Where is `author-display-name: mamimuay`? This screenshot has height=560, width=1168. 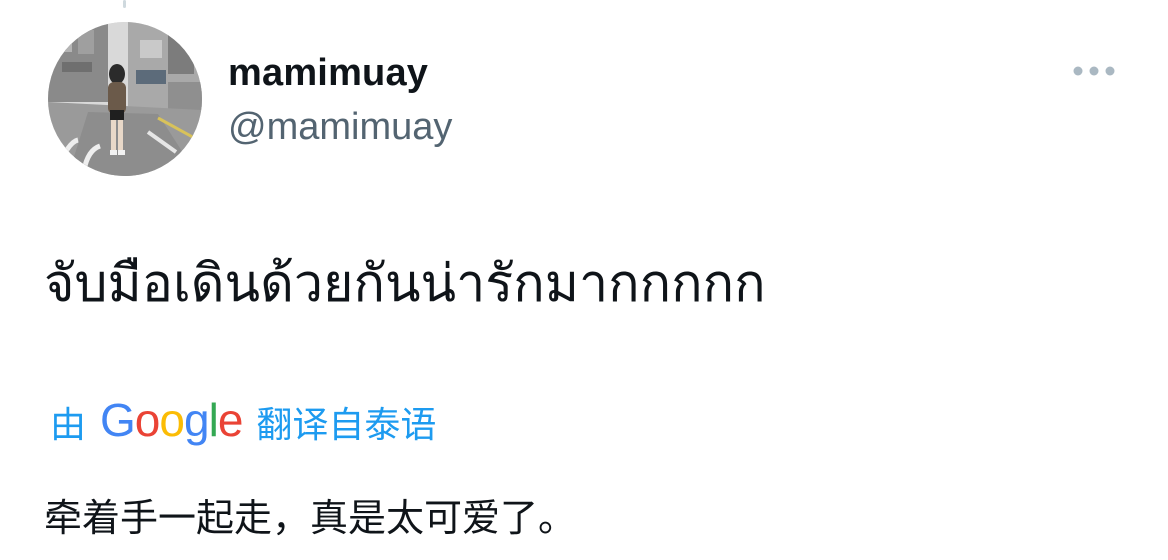
author-display-name: mamimuay is located at coordinates (328, 73).